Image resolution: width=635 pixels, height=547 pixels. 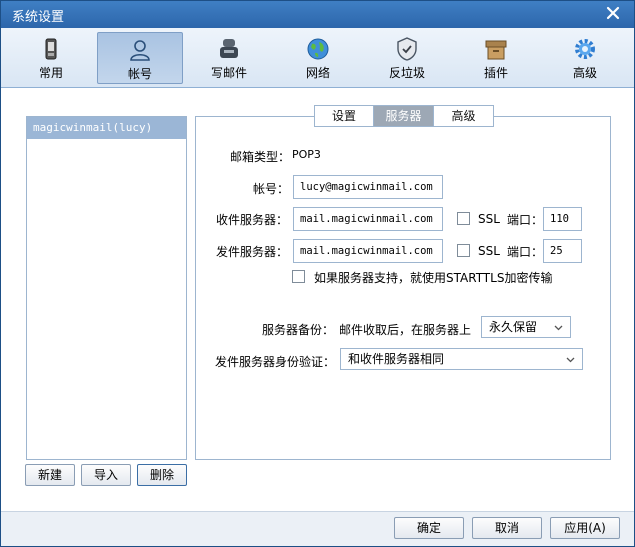 What do you see at coordinates (613, 13) in the screenshot?
I see `close-icon` at bounding box center [613, 13].